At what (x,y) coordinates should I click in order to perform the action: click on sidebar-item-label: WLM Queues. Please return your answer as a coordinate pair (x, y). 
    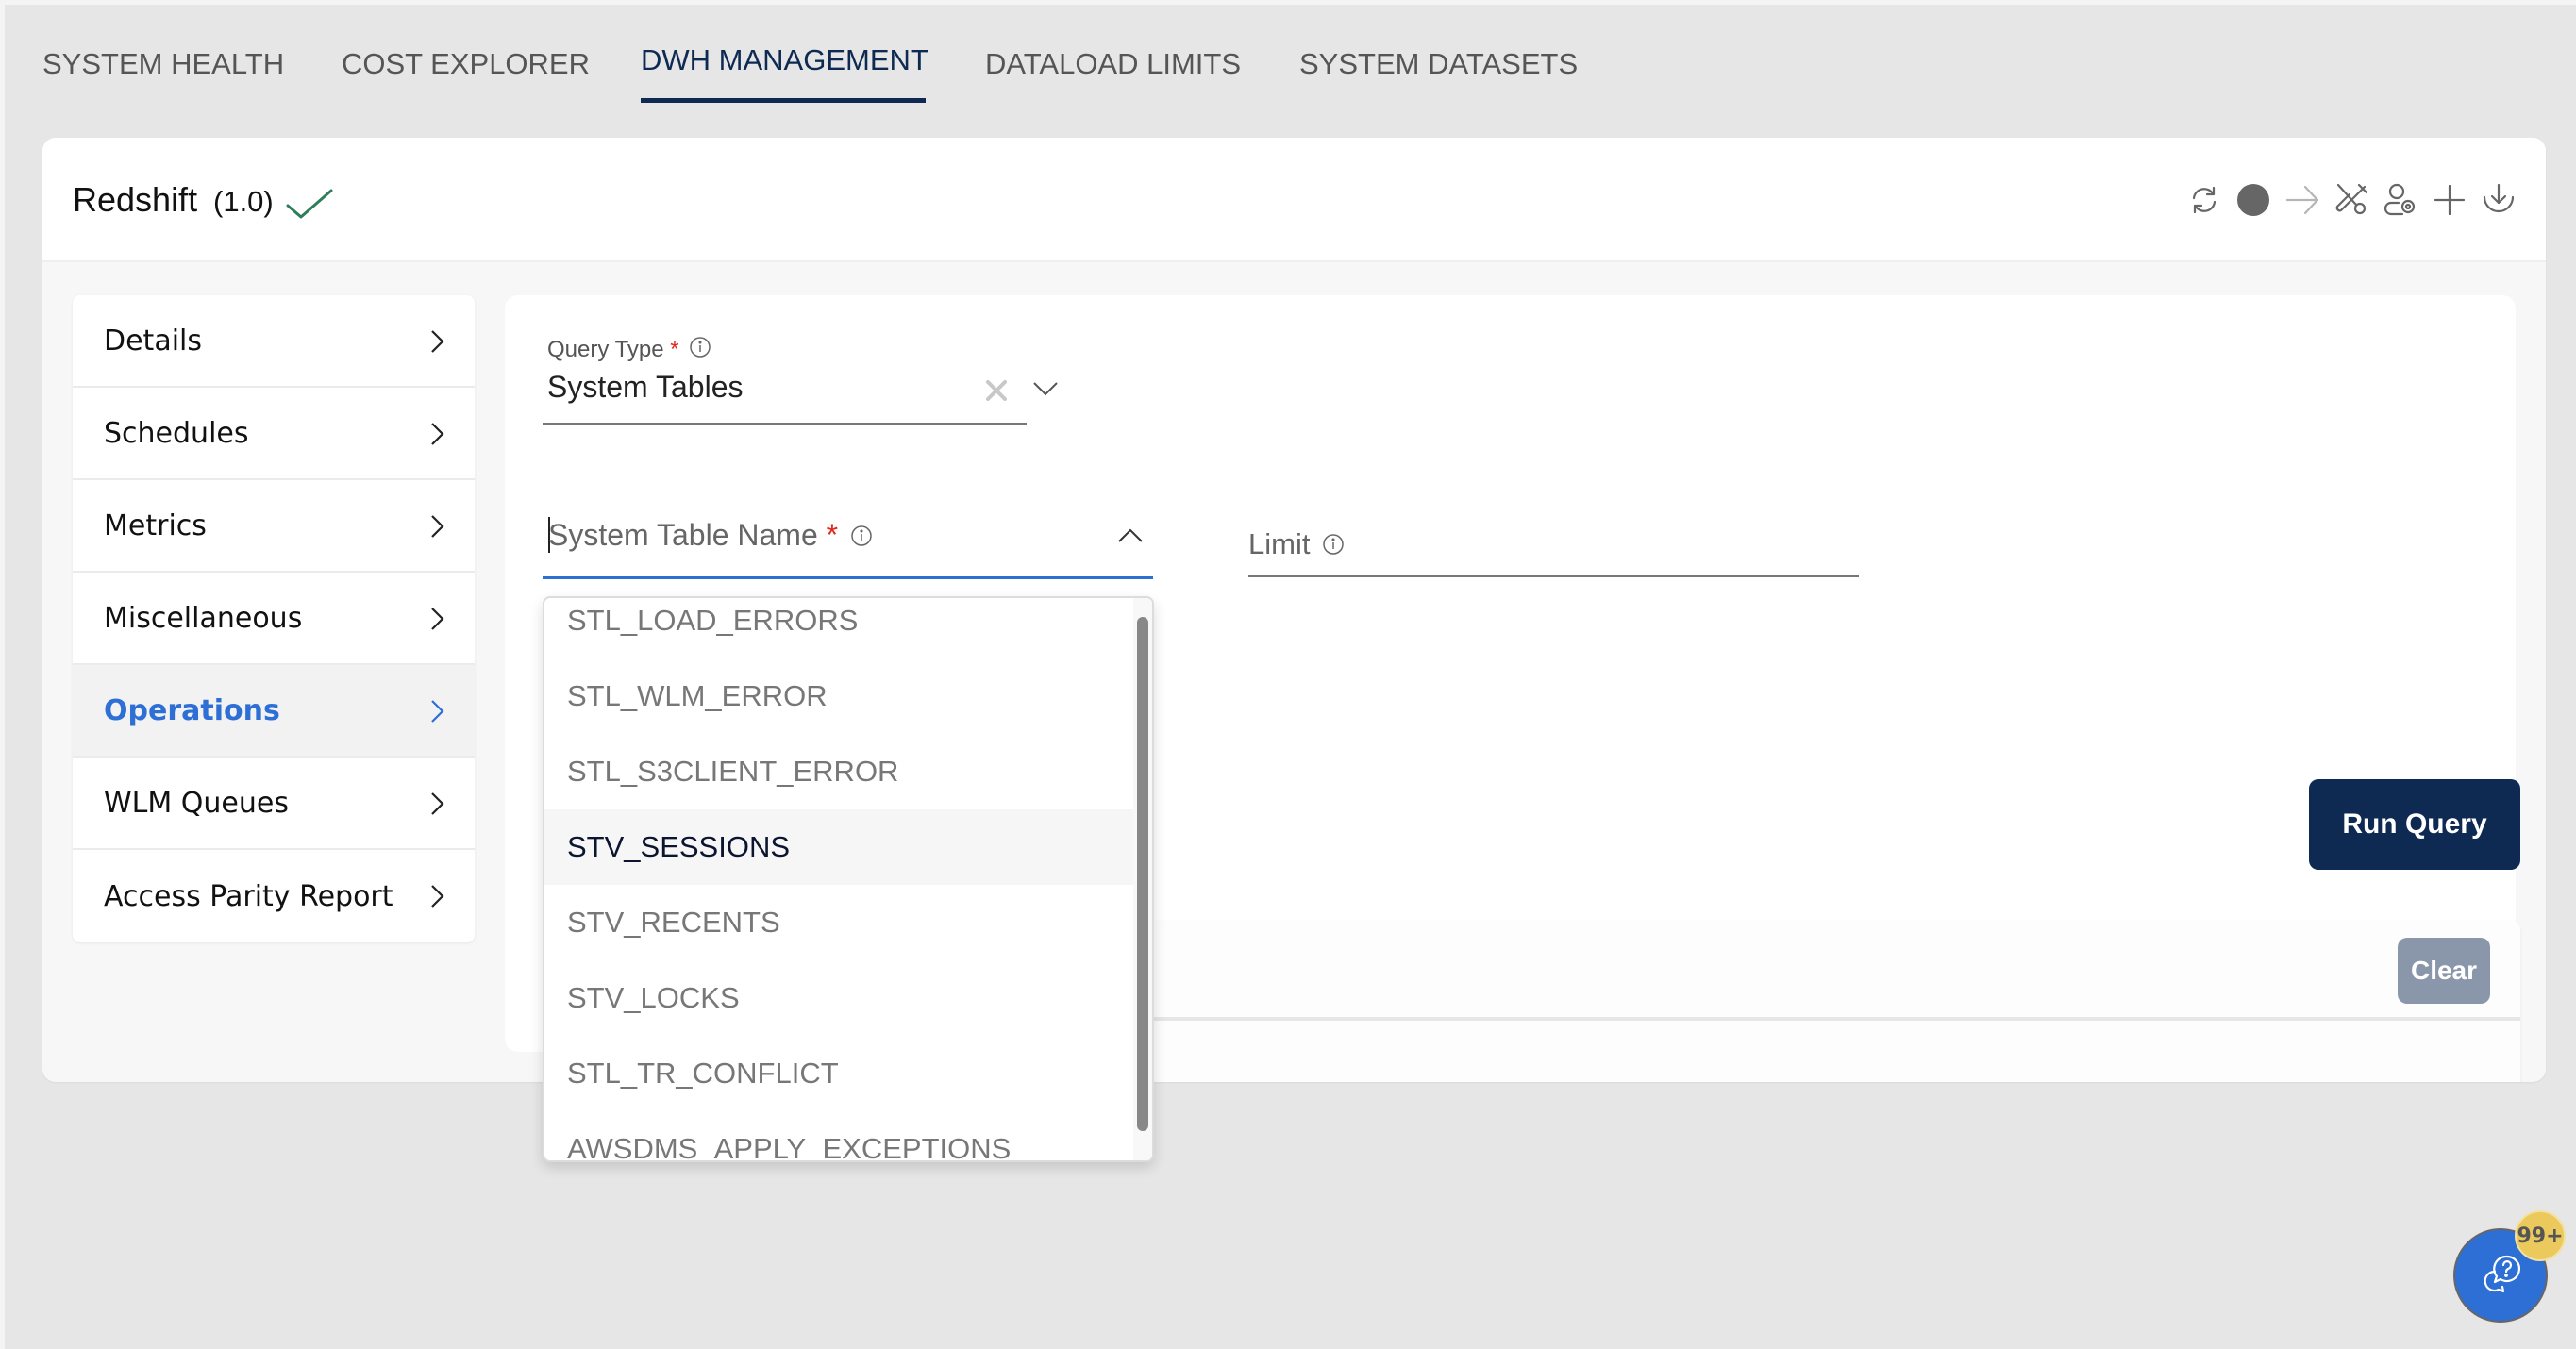
    Looking at the image, I should click on (196, 803).